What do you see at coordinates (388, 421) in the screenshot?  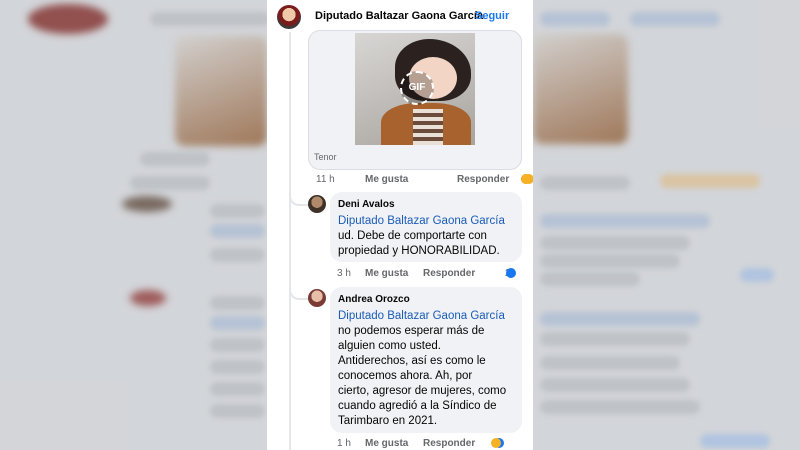 I see `reply-text-line: Tarimbaro en 2021.` at bounding box center [388, 421].